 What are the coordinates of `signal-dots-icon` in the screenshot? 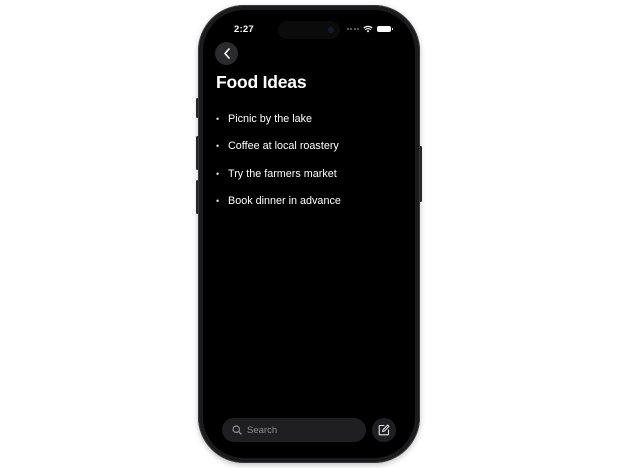 It's located at (352, 29).